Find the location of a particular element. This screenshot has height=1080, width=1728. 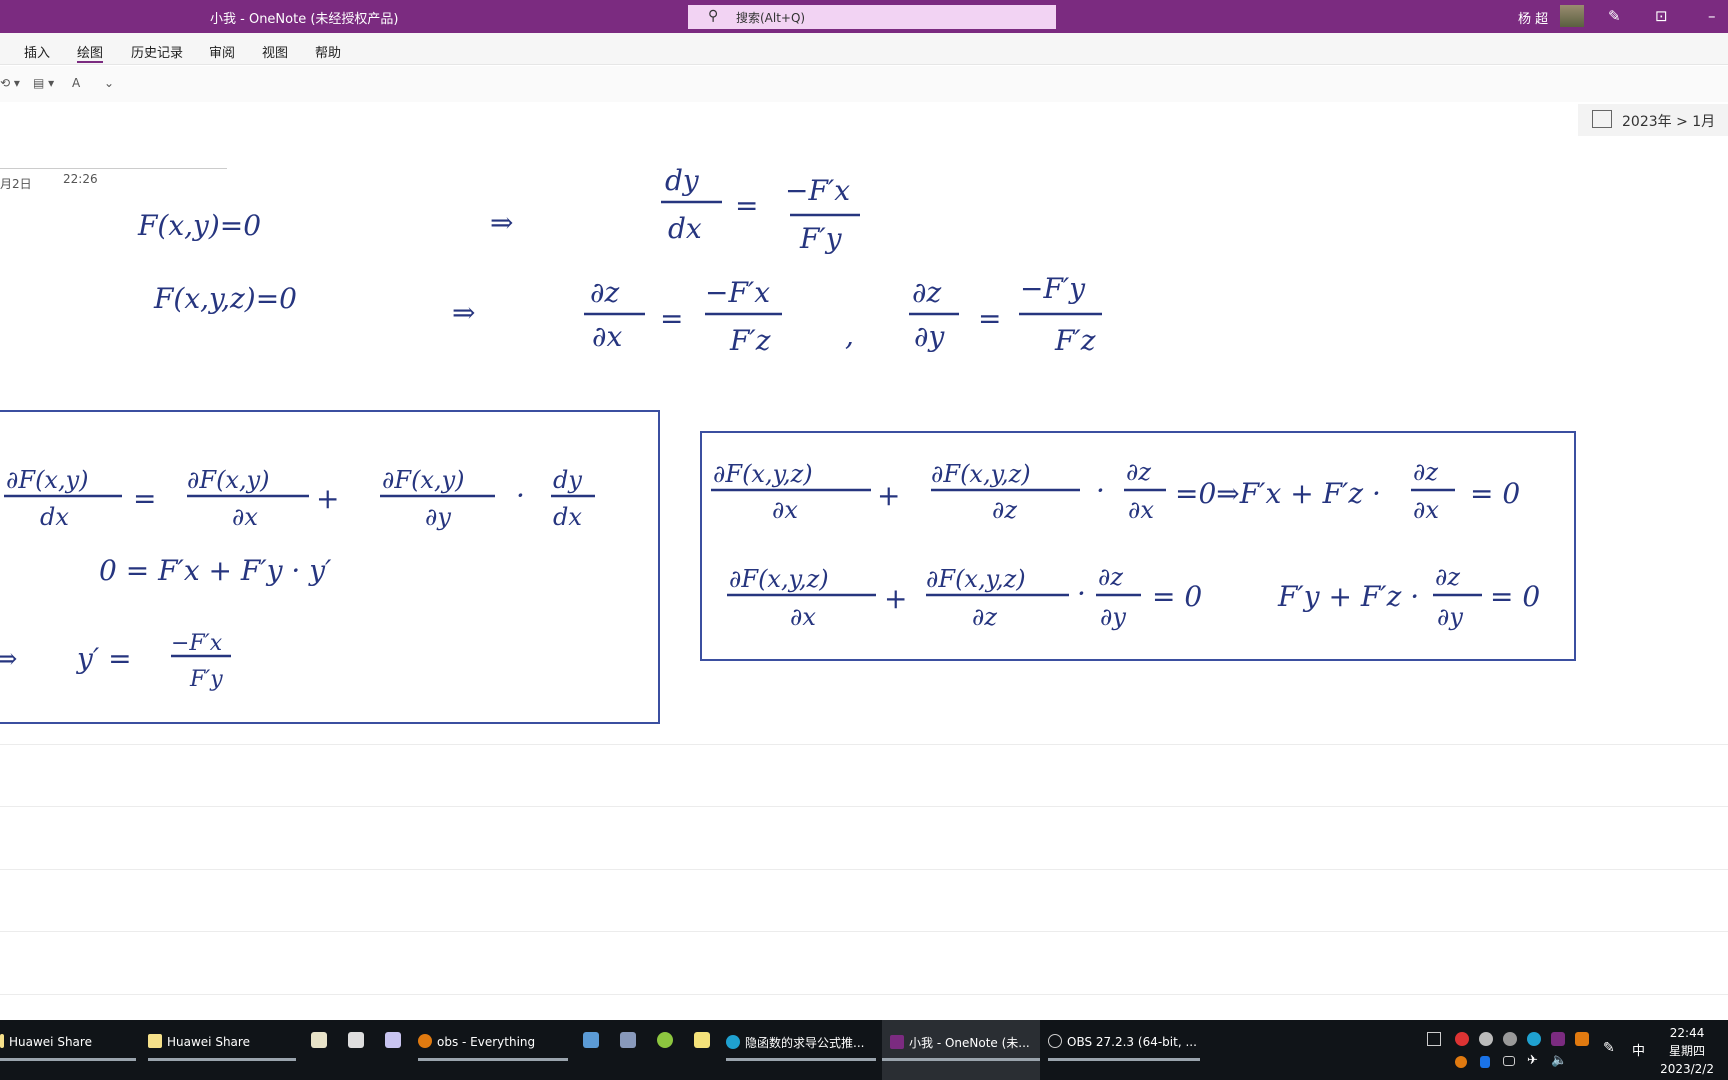

ink-minus-fy: −F′y is located at coordinates (1053, 288).